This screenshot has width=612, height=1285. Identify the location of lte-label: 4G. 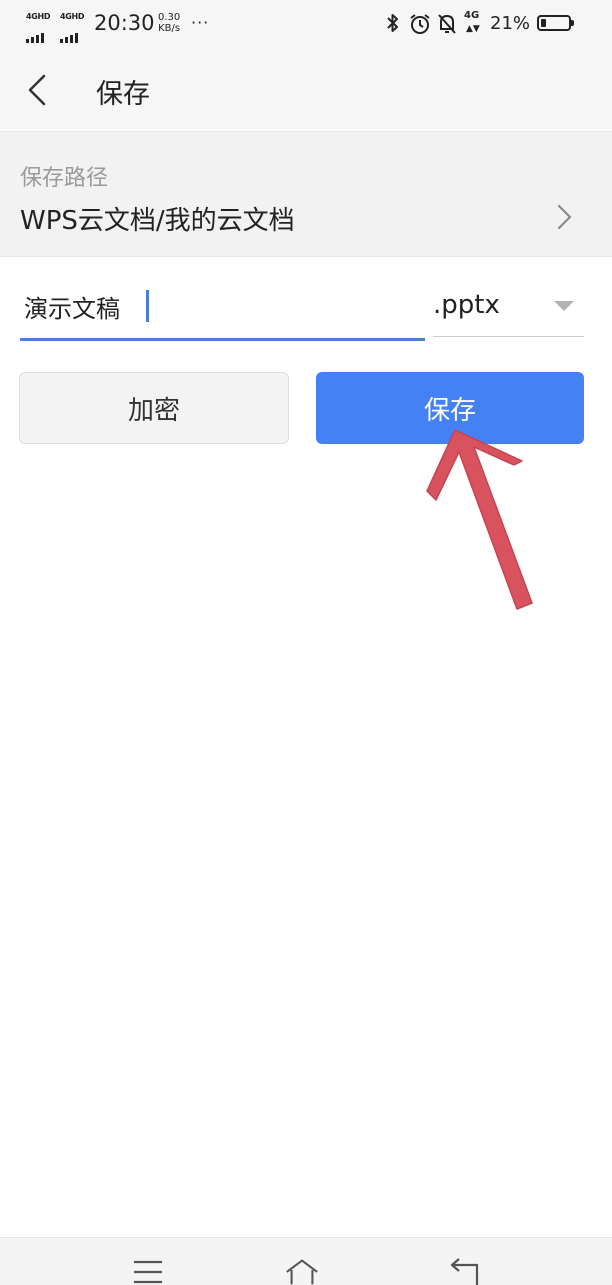
(472, 15).